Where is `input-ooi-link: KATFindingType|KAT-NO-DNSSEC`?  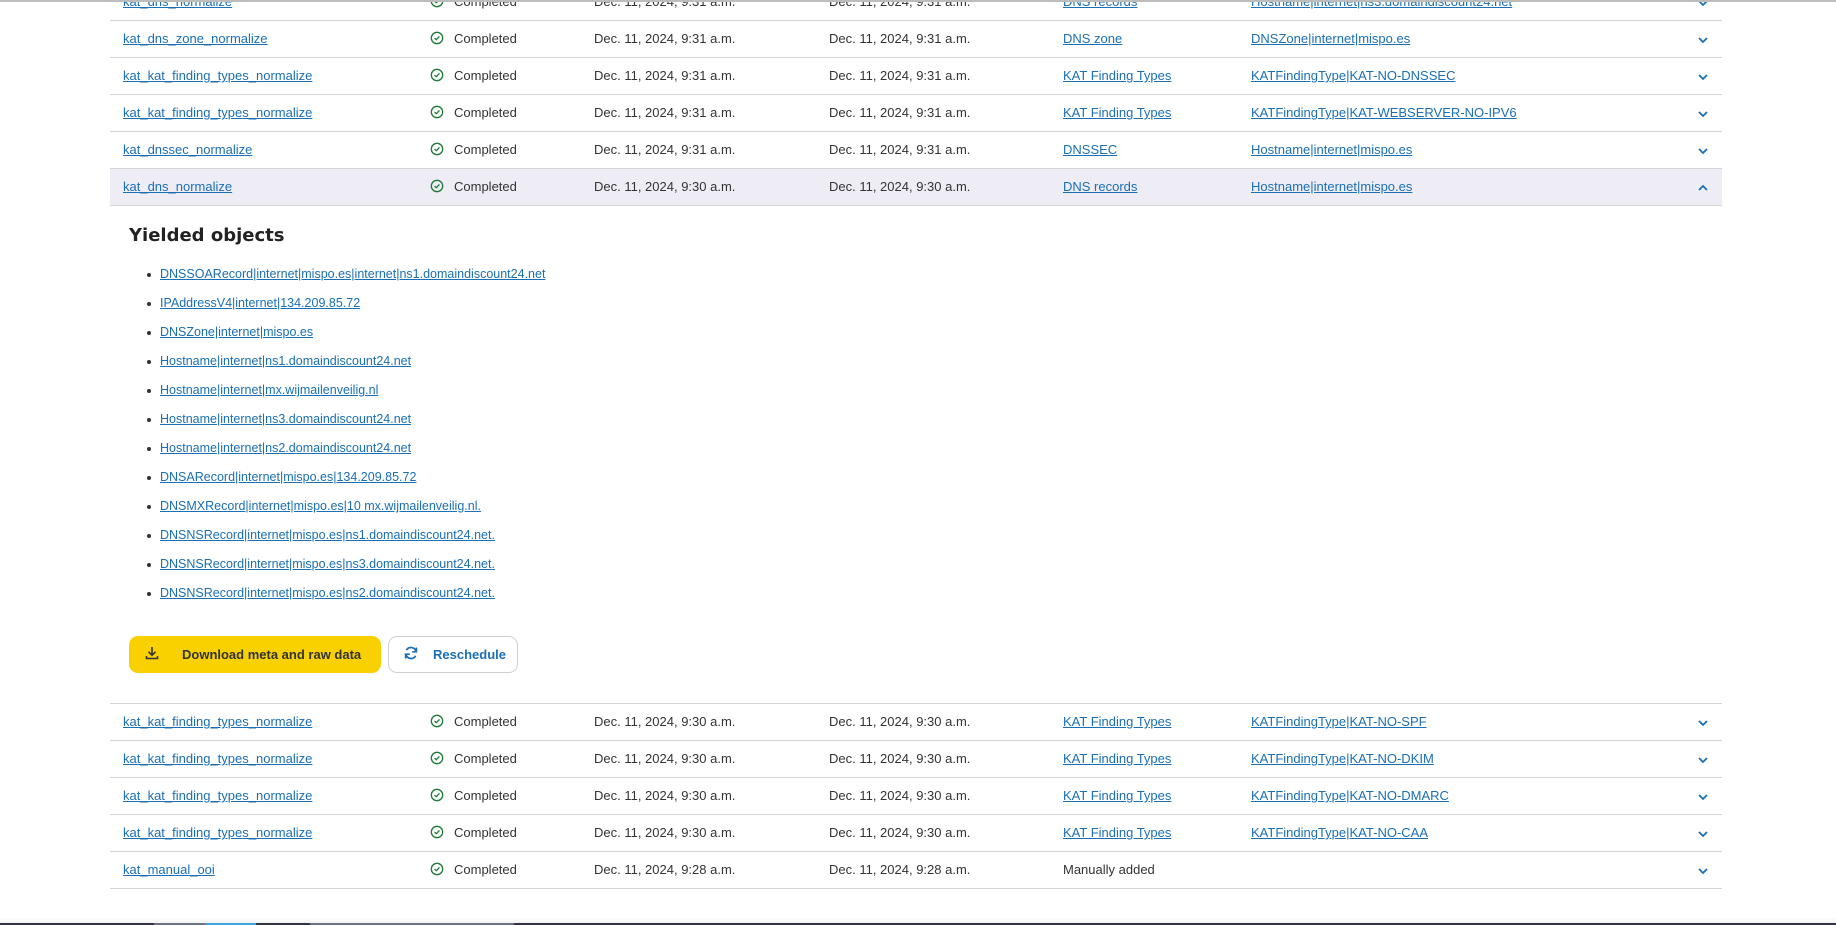
input-ooi-link: KATFindingType|KAT-NO-DNSSEC is located at coordinates (1353, 75).